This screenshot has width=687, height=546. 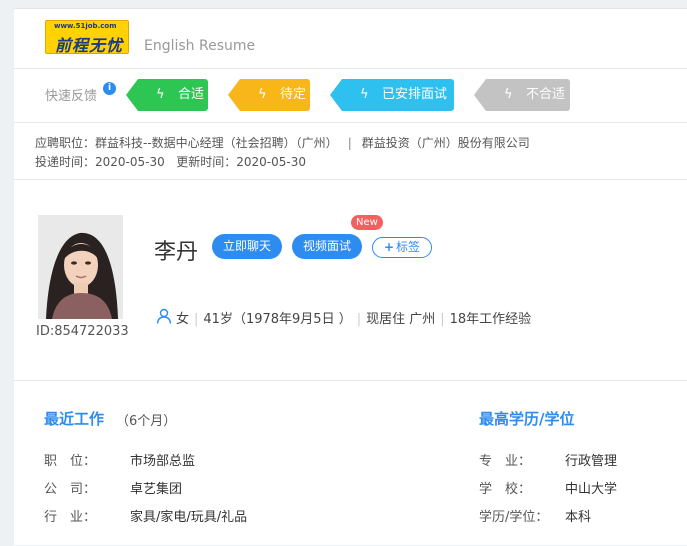 What do you see at coordinates (130, 162) in the screenshot?
I see `delivered-value: 2020-05-30` at bounding box center [130, 162].